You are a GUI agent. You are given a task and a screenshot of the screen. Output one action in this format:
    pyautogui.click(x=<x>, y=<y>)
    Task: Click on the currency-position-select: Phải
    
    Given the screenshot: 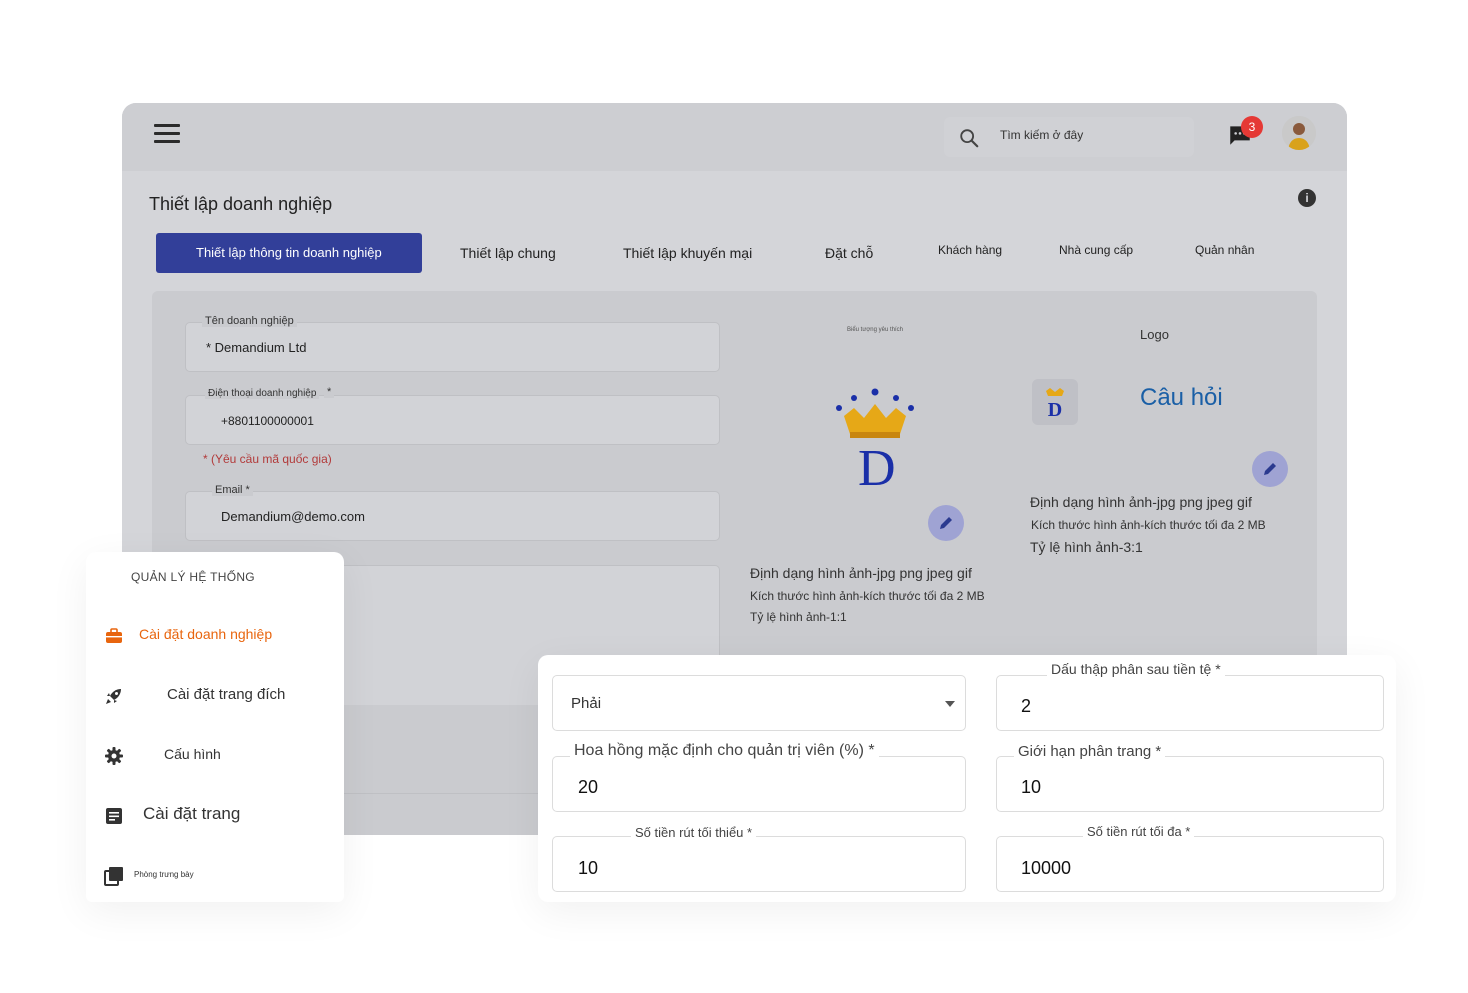 What is the action you would take?
    pyautogui.click(x=759, y=703)
    